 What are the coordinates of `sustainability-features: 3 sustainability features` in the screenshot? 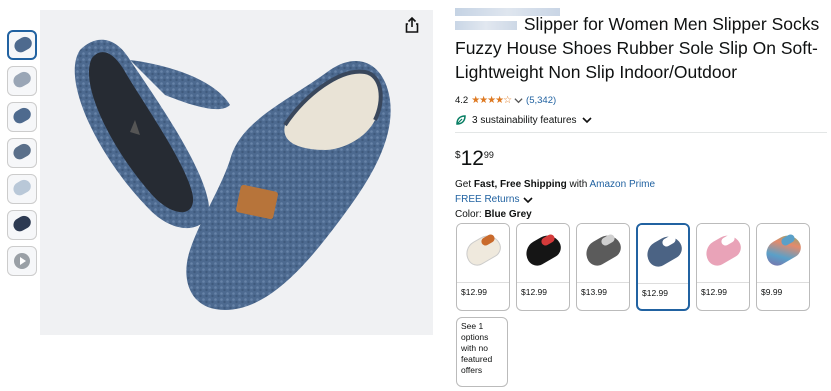 It's located at (523, 120).